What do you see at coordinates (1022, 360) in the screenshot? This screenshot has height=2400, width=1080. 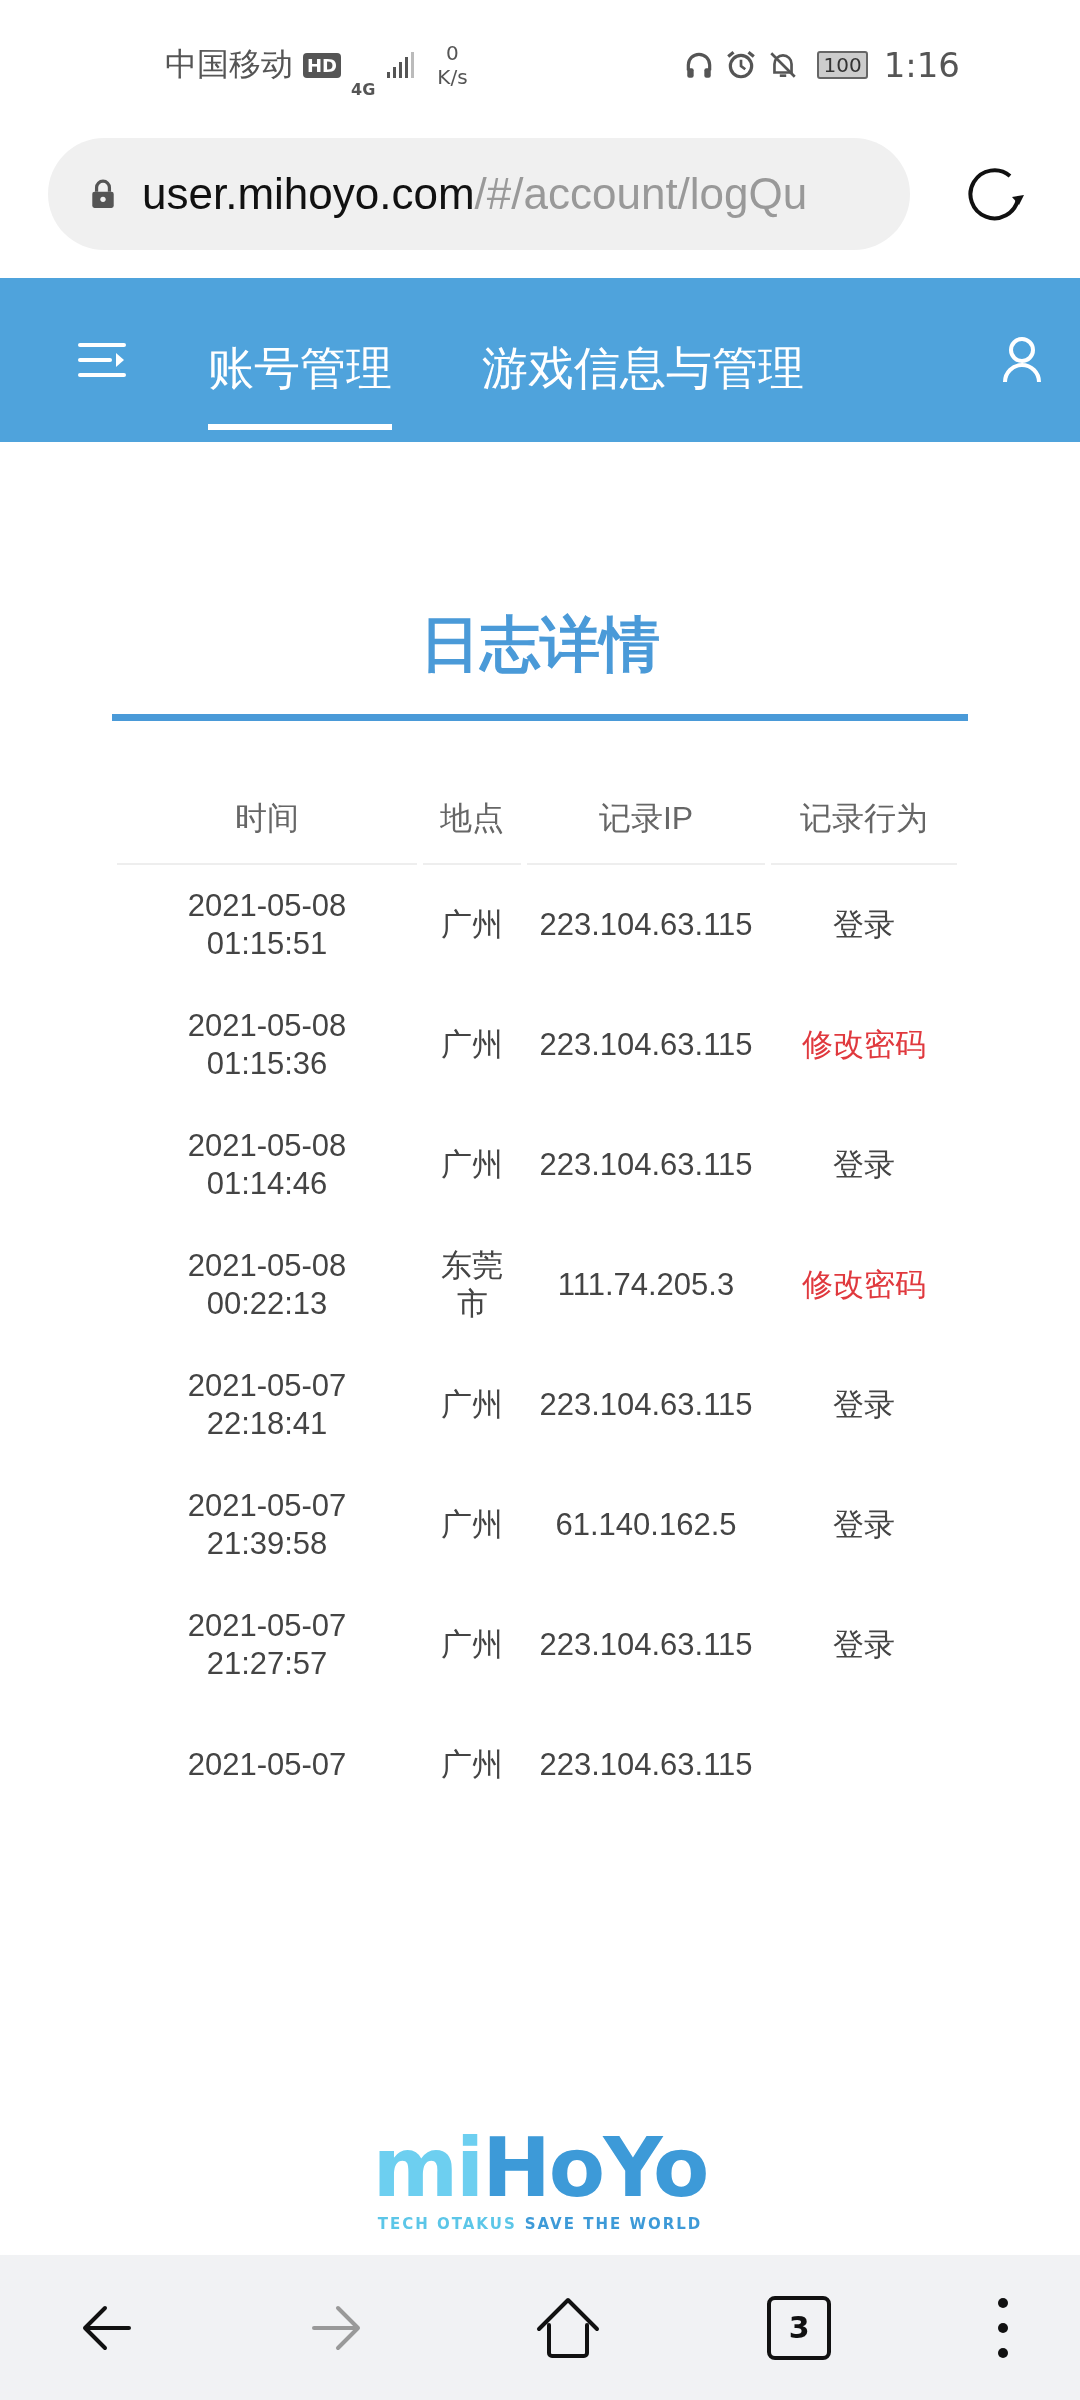 I see `user-icon` at bounding box center [1022, 360].